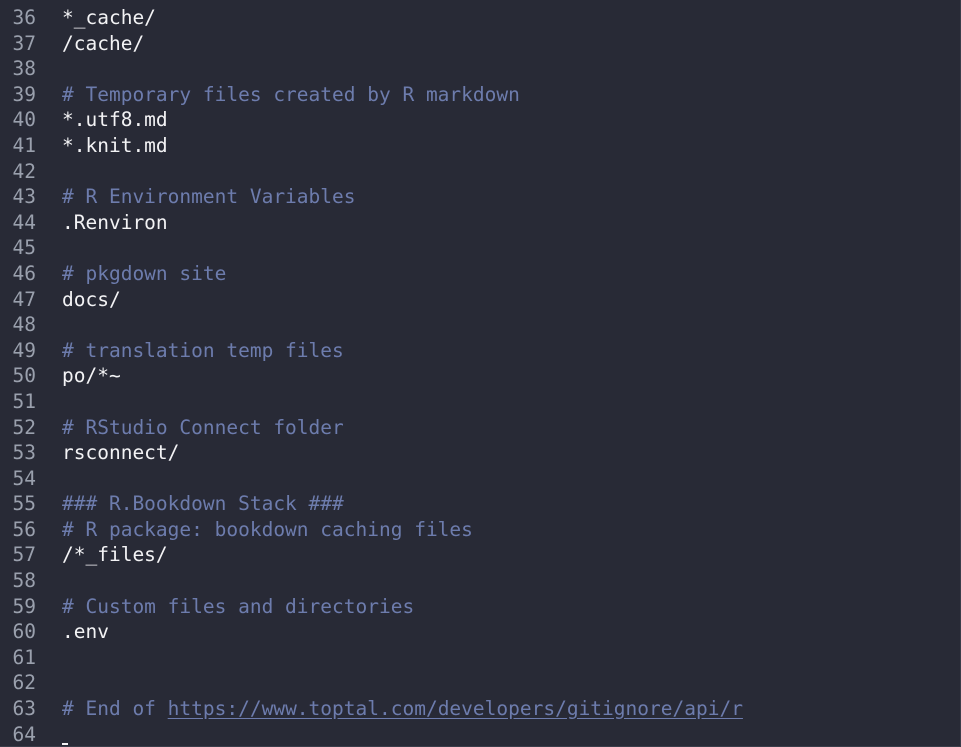 Image resolution: width=961 pixels, height=747 pixels. I want to click on comment-text: ### R.Bookdown Stack ###, so click(203, 504).